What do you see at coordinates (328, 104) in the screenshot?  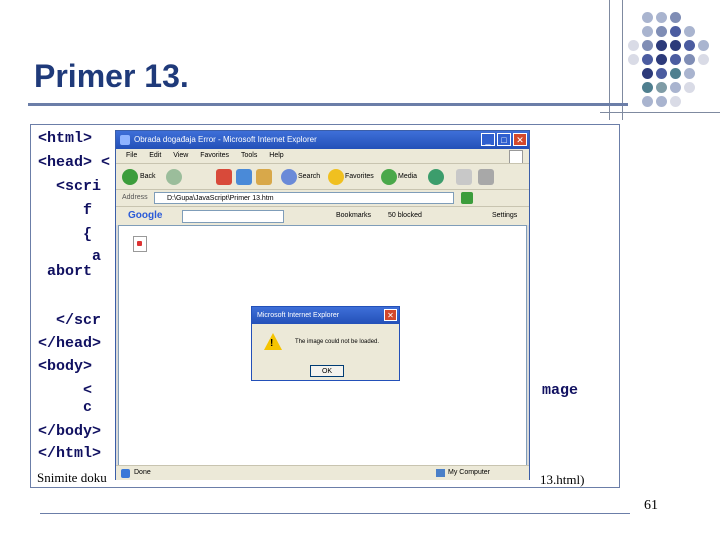 I see `title-underline` at bounding box center [328, 104].